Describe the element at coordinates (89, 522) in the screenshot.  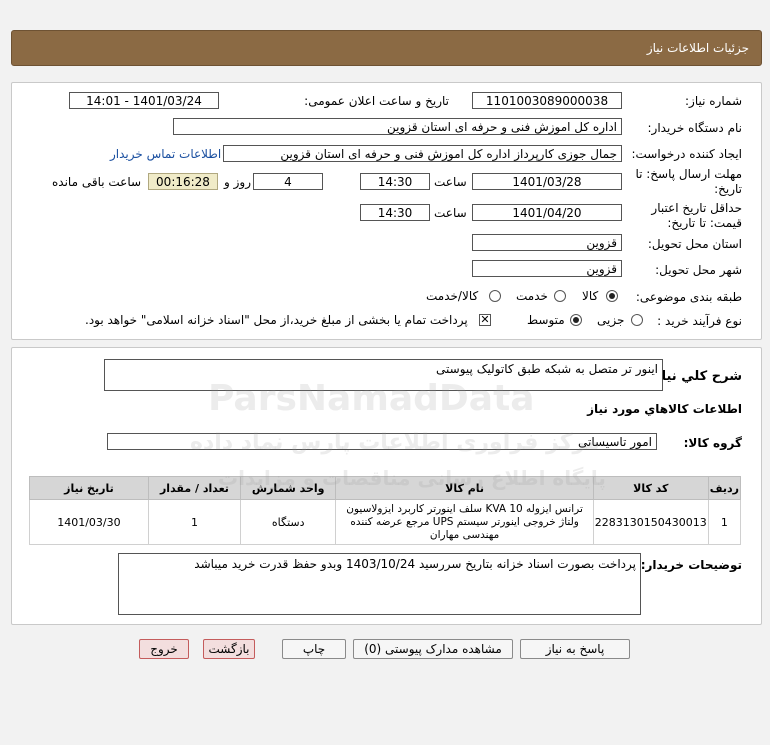
I see `cell-date: 1401/03/30` at that location.